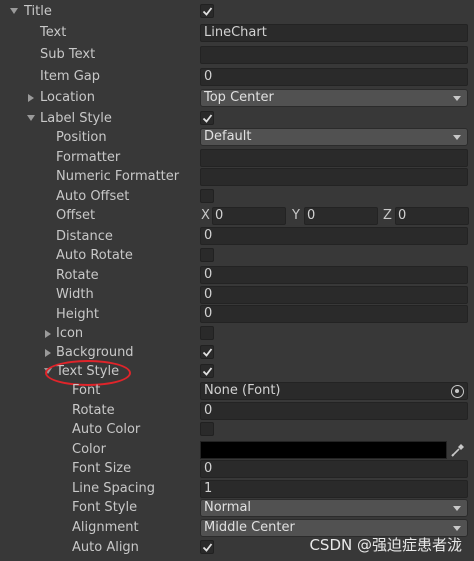 The height and width of the screenshot is (561, 474). I want to click on eyedropper-icon, so click(458, 450).